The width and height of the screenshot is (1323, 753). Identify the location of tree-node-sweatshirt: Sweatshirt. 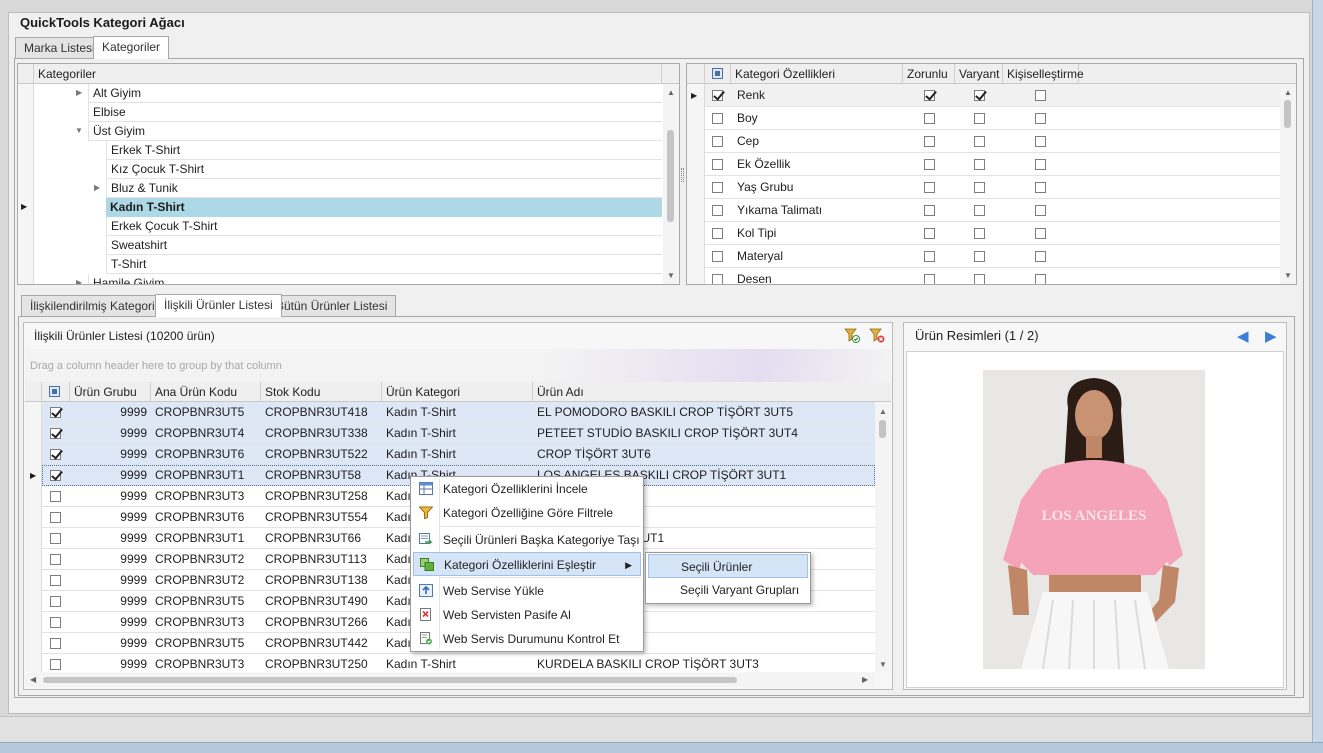
(384, 245).